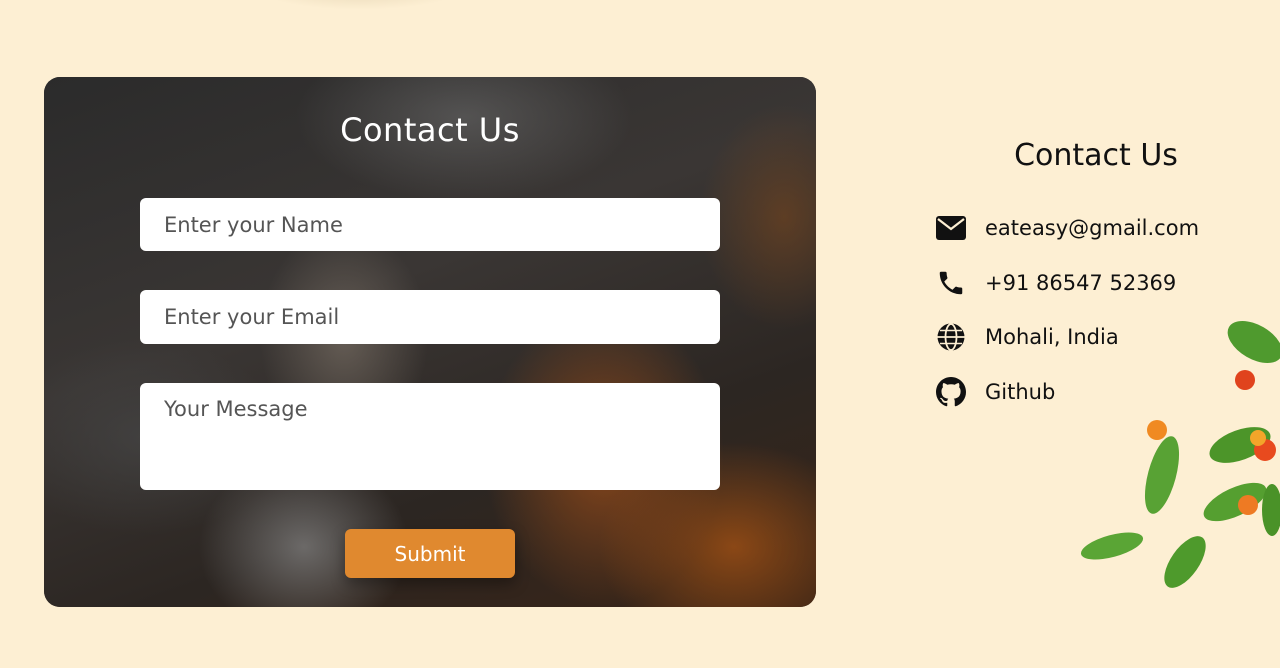  I want to click on name-input, so click(430, 224).